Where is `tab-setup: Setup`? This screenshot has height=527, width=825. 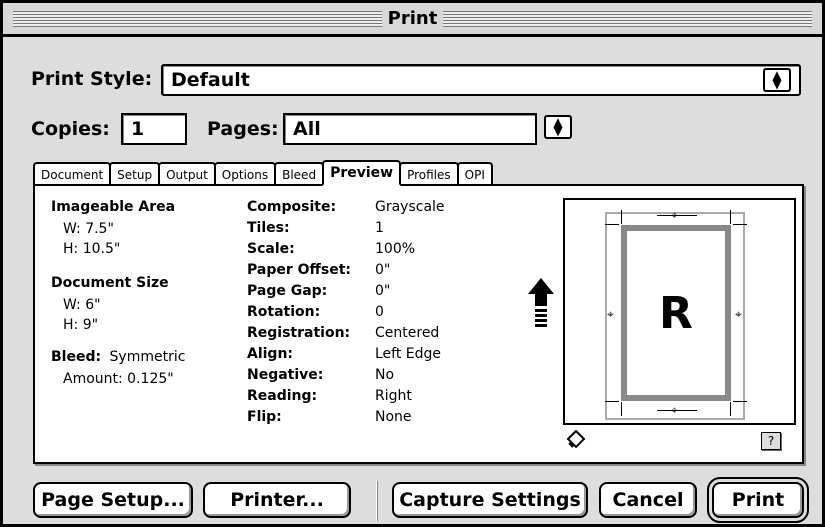 tab-setup: Setup is located at coordinates (135, 174).